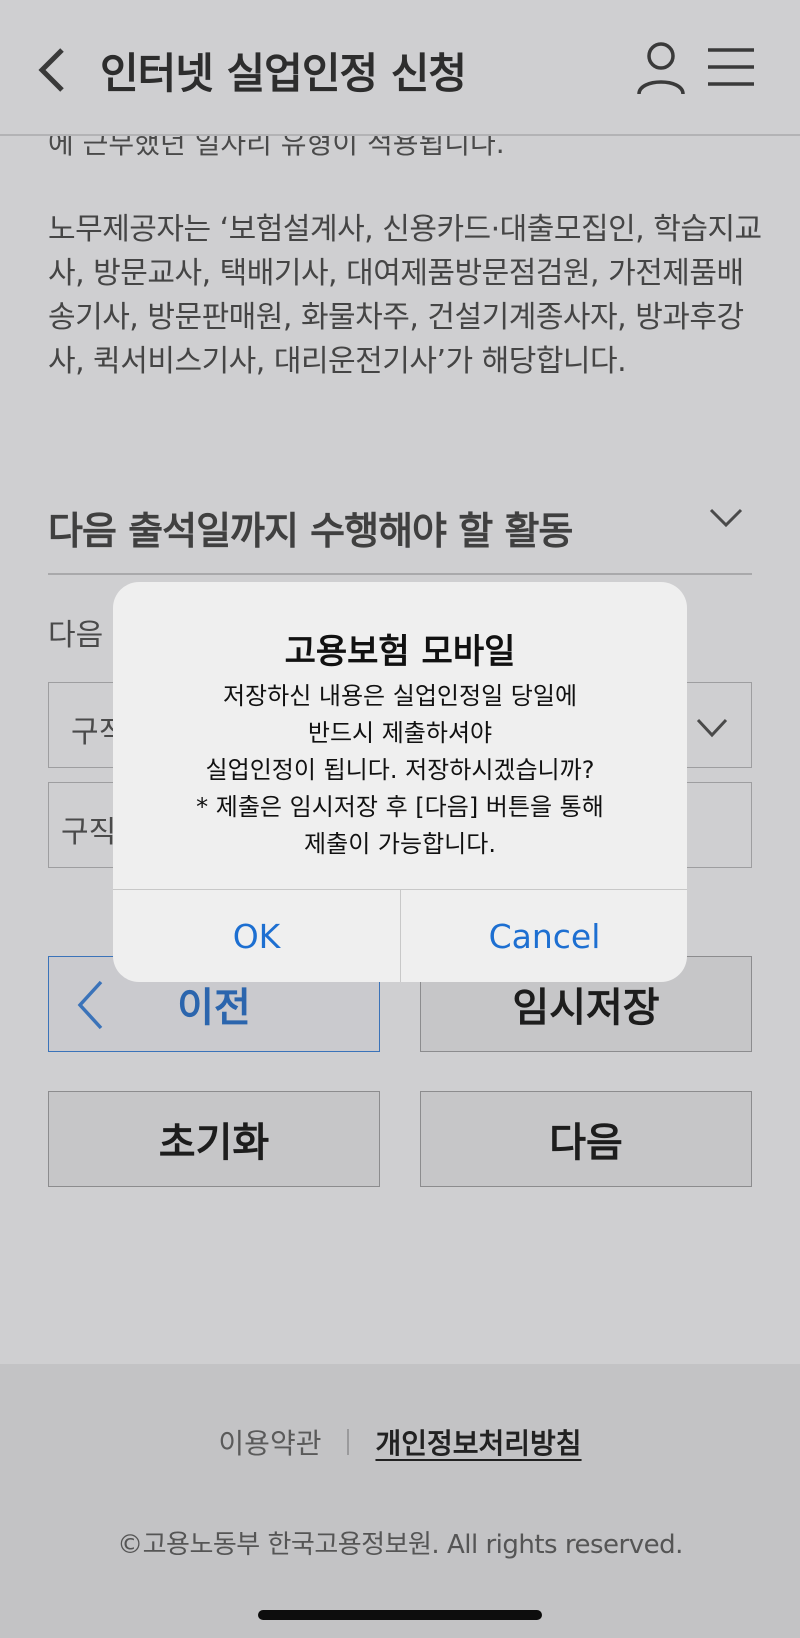  What do you see at coordinates (478, 1443) in the screenshot?
I see `privacy-policy-link: 개인정보처리방침` at bounding box center [478, 1443].